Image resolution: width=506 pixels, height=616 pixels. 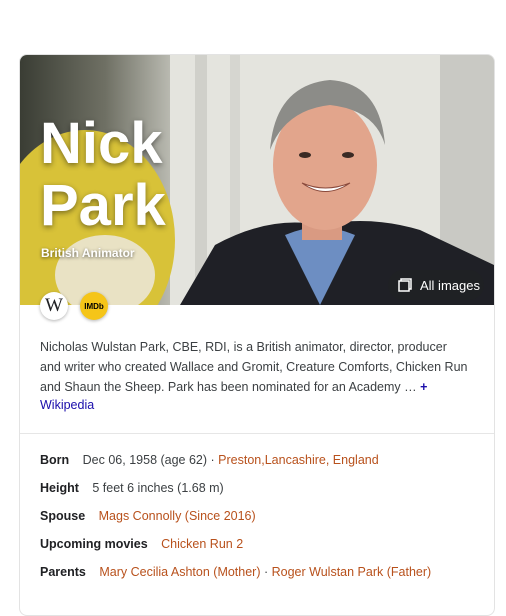 I want to click on wikipedia-link: Wikipedia, so click(x=67, y=405).